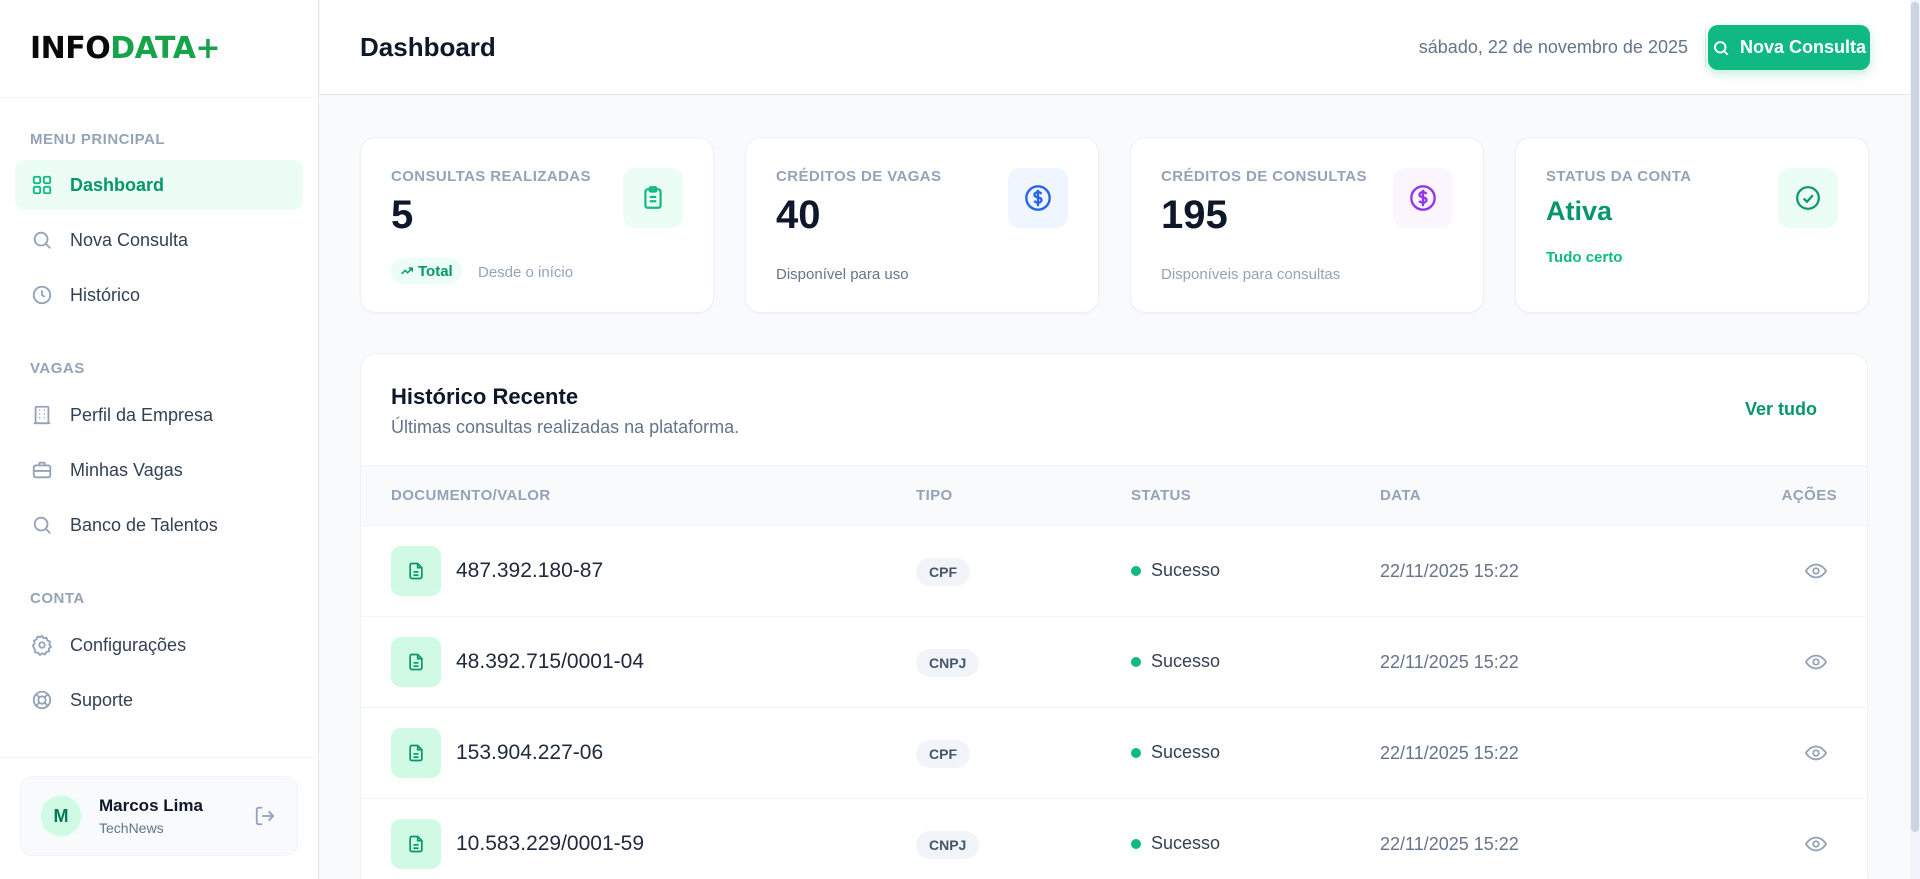  I want to click on clipboard-icon, so click(653, 198).